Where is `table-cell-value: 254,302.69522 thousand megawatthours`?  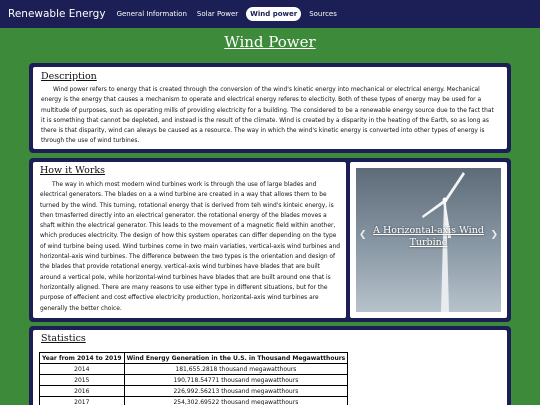
table-cell-value: 254,302.69522 thousand megawatthours is located at coordinates (236, 400).